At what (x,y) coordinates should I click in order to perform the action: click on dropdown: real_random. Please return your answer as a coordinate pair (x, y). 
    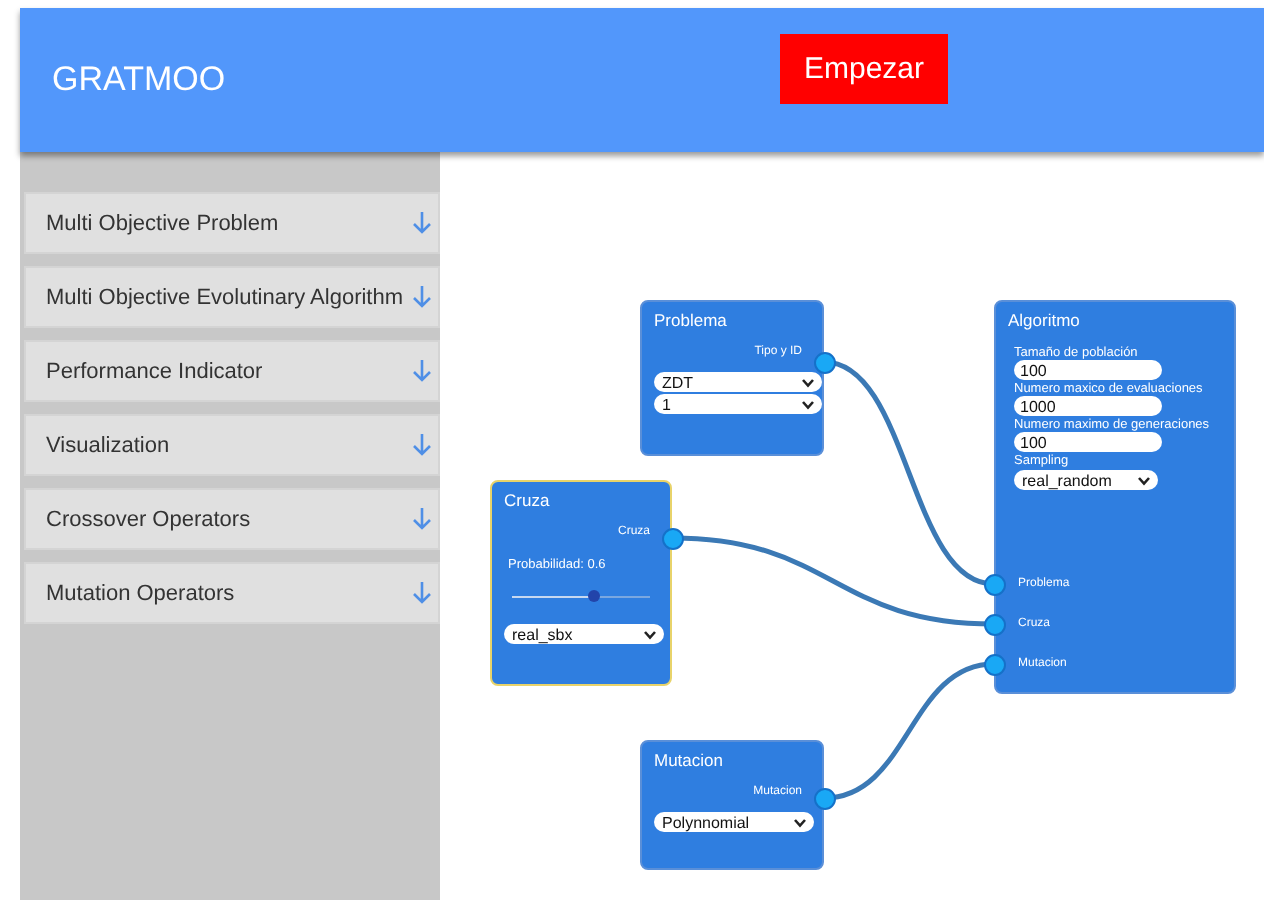
    Looking at the image, I should click on (1086, 480).